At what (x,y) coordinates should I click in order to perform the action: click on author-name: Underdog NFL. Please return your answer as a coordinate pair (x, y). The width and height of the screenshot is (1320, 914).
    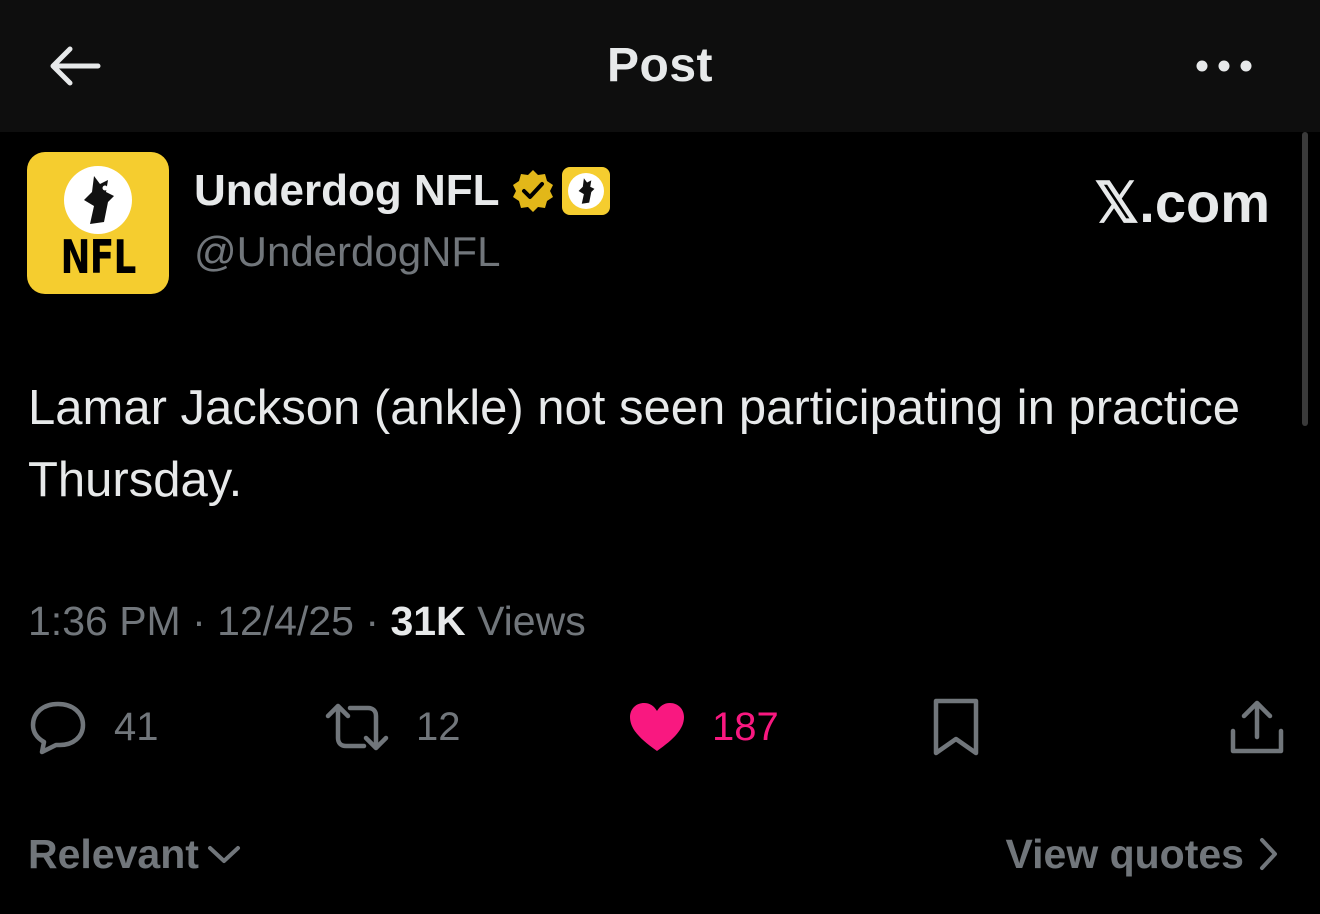
    Looking at the image, I should click on (402, 191).